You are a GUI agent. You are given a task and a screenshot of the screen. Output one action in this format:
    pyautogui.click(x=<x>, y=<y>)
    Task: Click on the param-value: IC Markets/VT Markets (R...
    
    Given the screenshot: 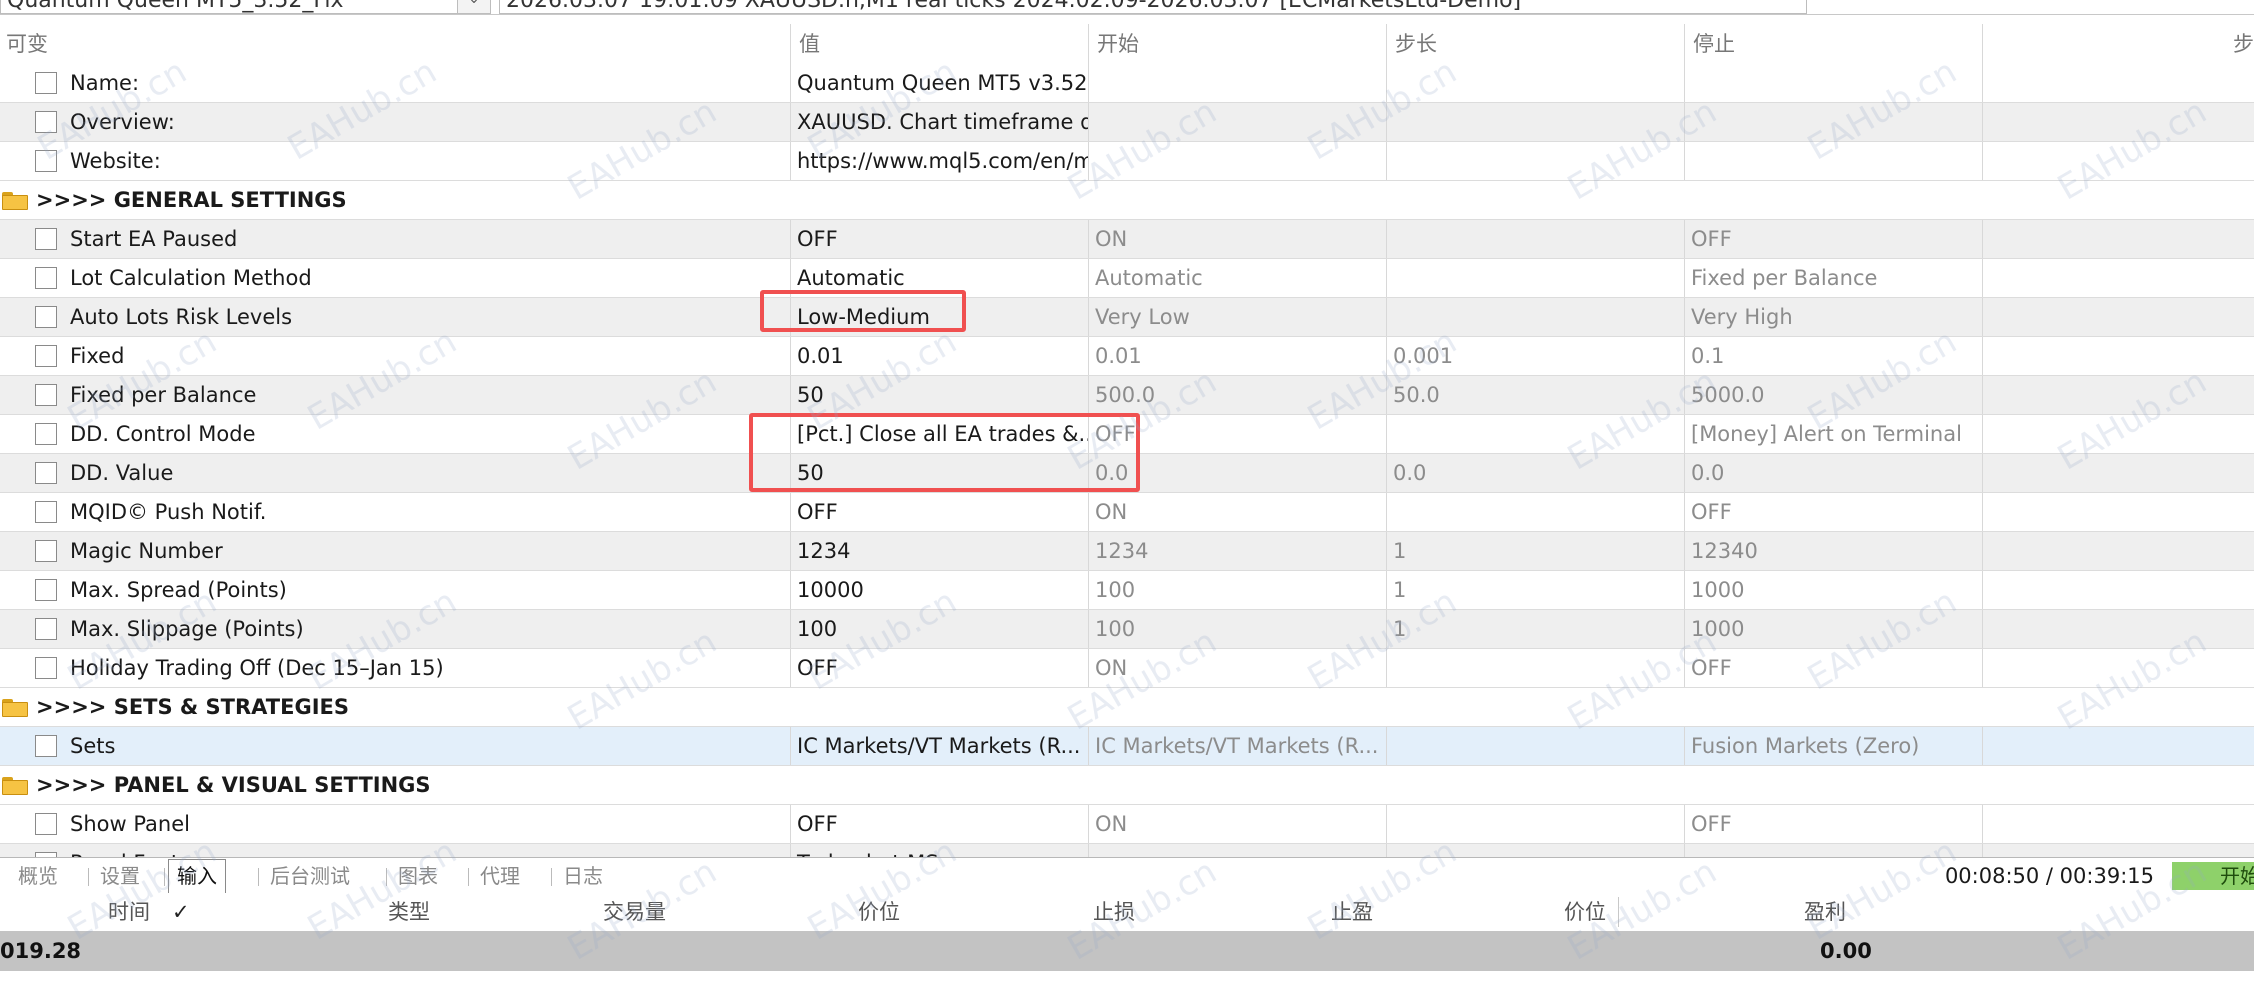 What is the action you would take?
    pyautogui.click(x=939, y=746)
    